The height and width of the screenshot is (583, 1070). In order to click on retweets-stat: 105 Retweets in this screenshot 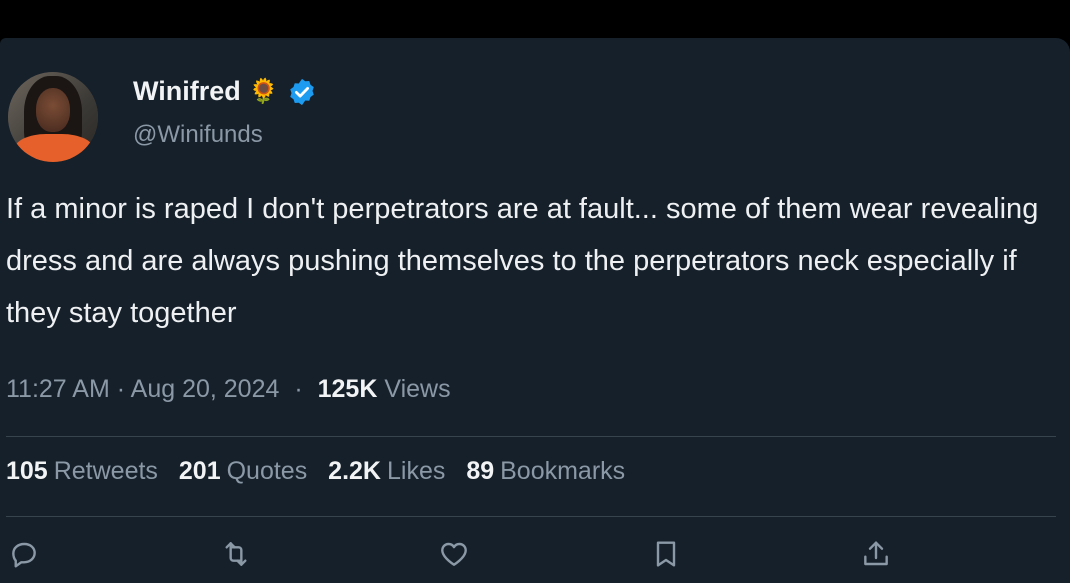, I will do `click(85, 471)`.